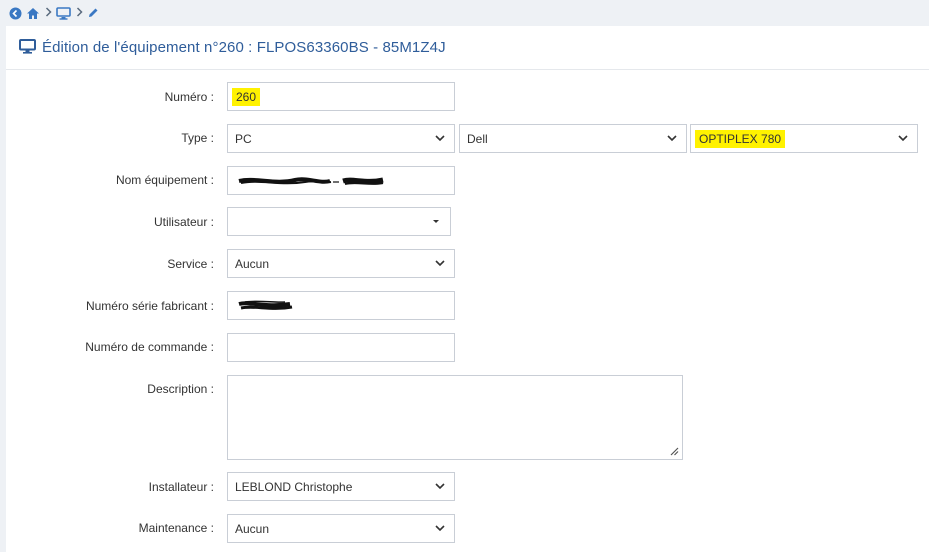 Image resolution: width=929 pixels, height=552 pixels. Describe the element at coordinates (339, 221) in the screenshot. I see `utilisateur-select` at that location.